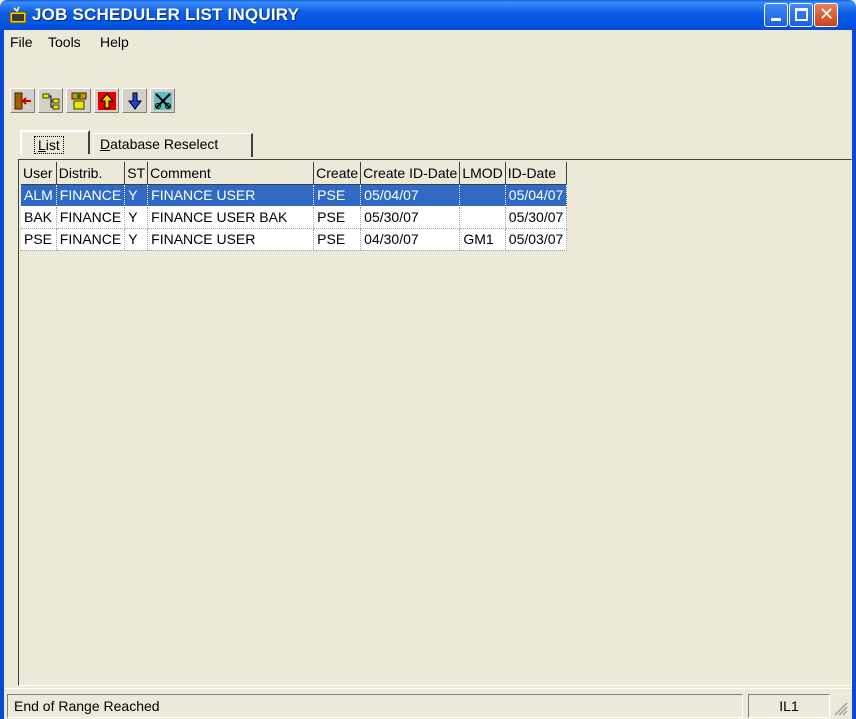  What do you see at coordinates (39, 239) in the screenshot?
I see `cell-user: PSE` at bounding box center [39, 239].